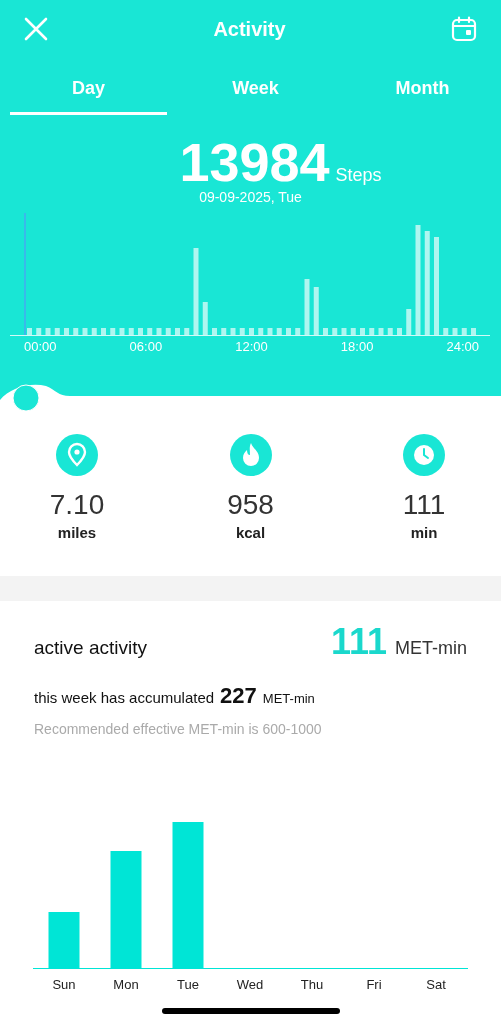 The height and width of the screenshot is (1024, 501). Describe the element at coordinates (436, 984) in the screenshot. I see `day-label: Sat` at that location.